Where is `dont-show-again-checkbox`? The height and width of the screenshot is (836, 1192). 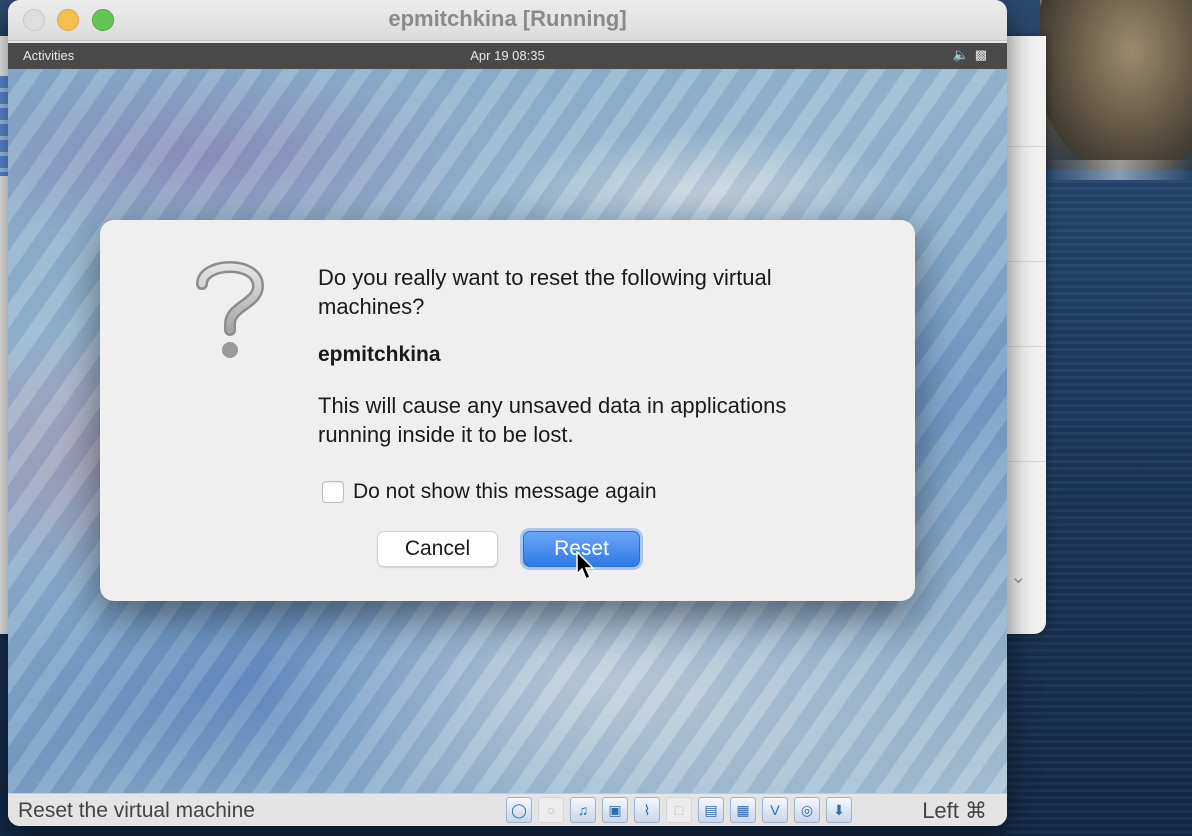
dont-show-again-checkbox is located at coordinates (333, 492).